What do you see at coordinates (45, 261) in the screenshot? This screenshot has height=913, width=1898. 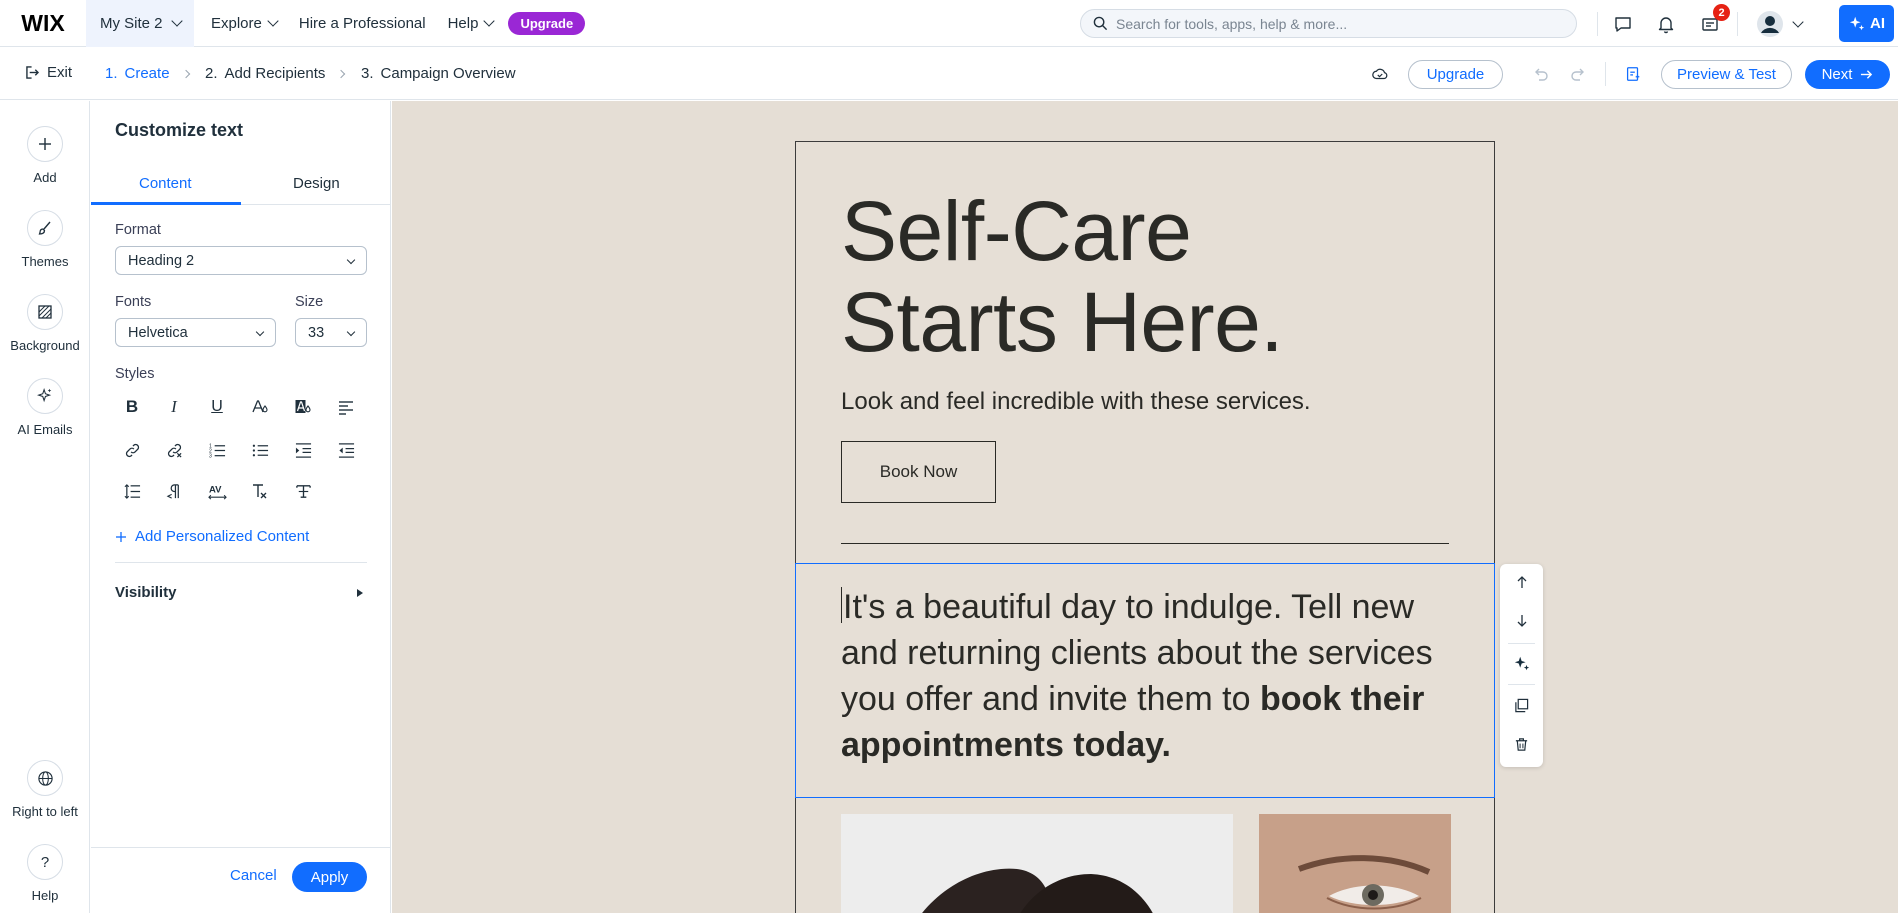 I see `rail-themes-label: Themes` at bounding box center [45, 261].